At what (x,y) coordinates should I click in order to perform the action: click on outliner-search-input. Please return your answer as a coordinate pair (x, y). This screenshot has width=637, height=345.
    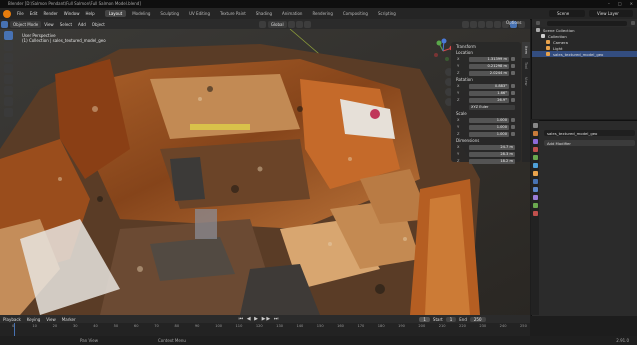
    Looking at the image, I should click on (587, 23).